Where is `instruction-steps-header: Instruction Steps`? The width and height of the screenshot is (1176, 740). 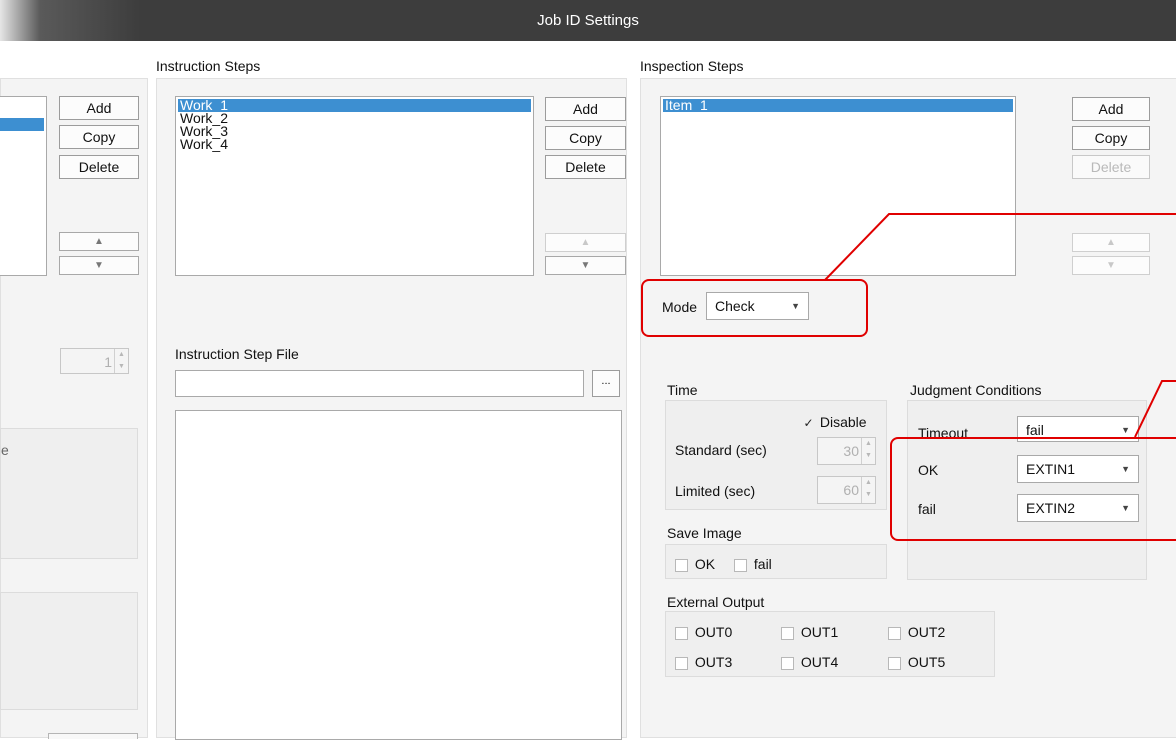
instruction-steps-header: Instruction Steps is located at coordinates (208, 66).